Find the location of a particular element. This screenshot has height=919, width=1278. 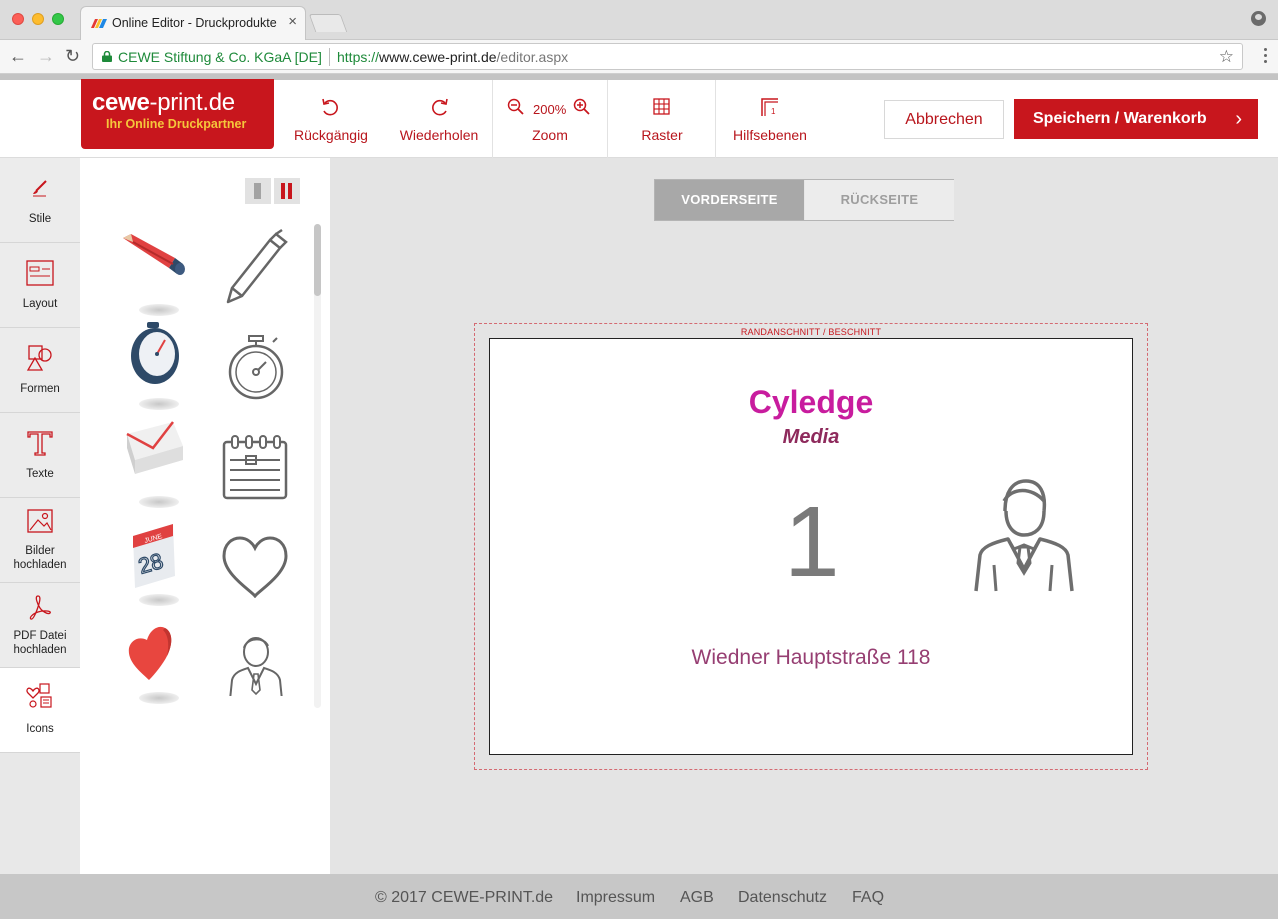

sidebar-item-texte: Texte is located at coordinates (40, 455).